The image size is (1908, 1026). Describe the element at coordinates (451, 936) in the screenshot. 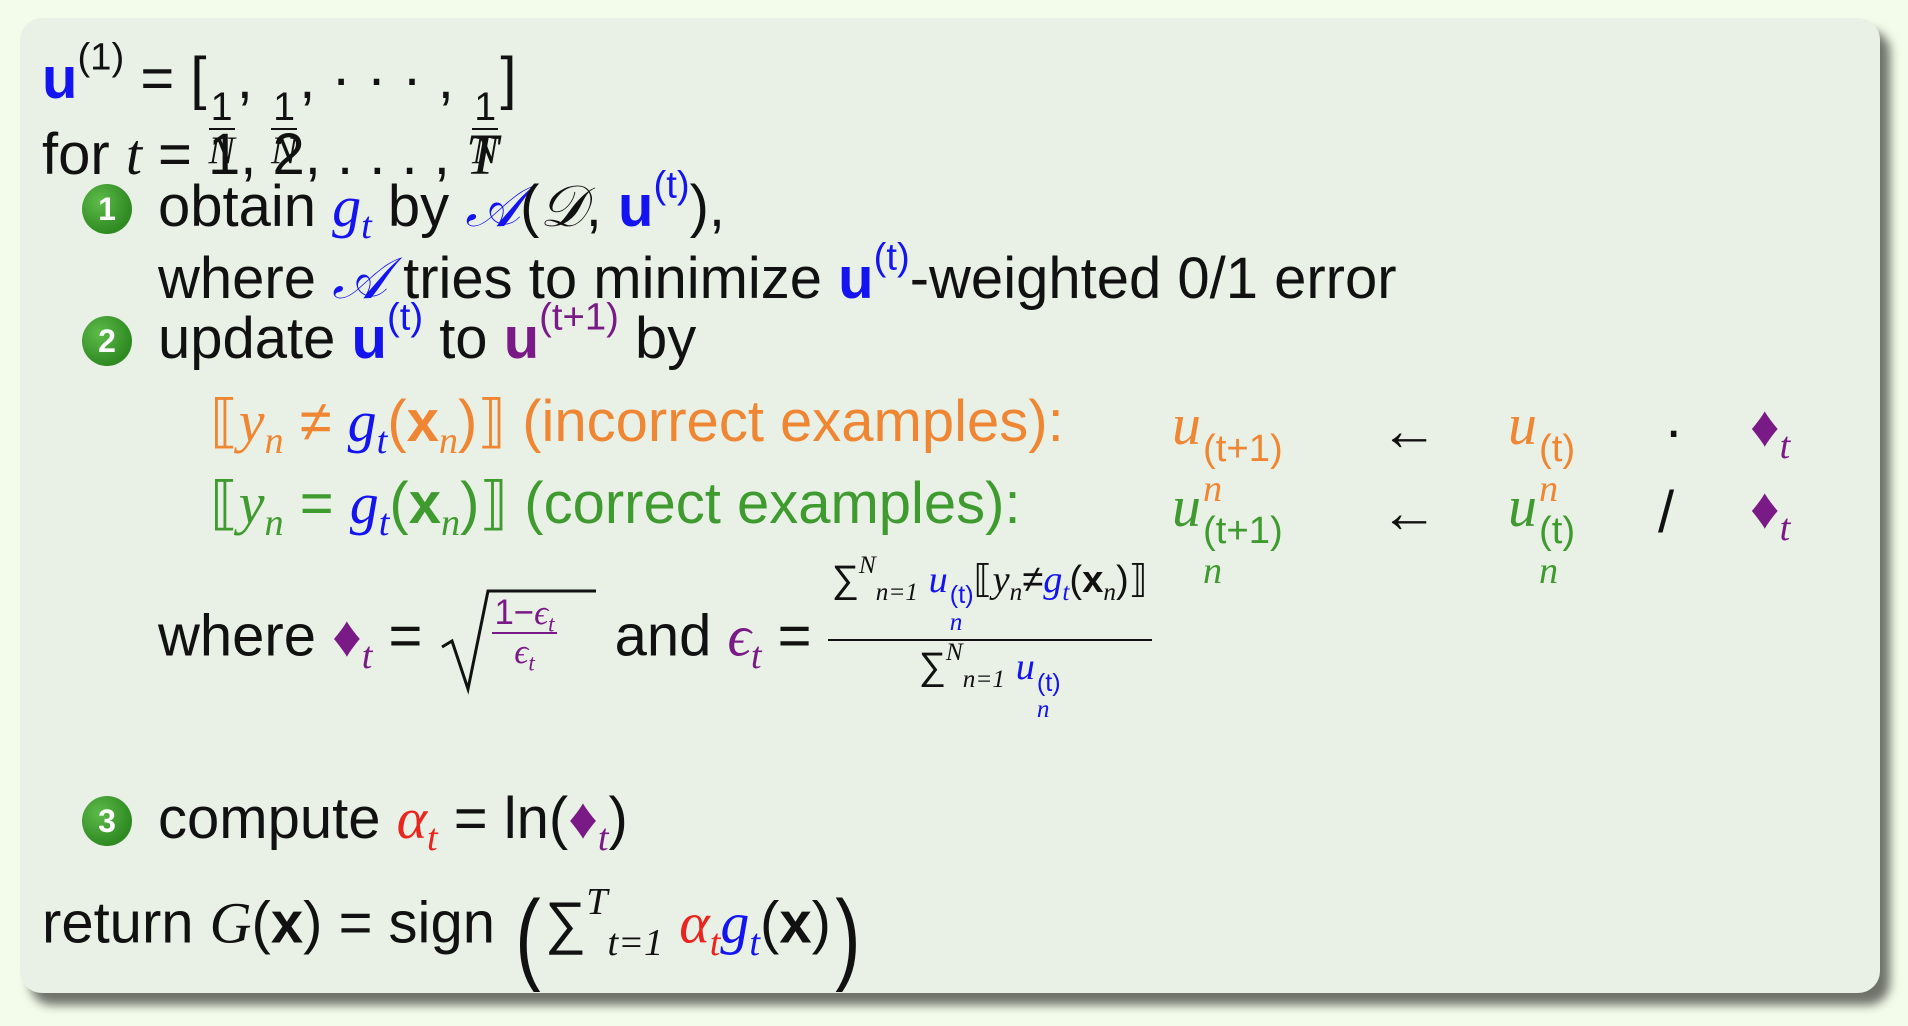

I see `return-line: return G(x) = sign (∑Tt=1 αtgt(x))` at that location.